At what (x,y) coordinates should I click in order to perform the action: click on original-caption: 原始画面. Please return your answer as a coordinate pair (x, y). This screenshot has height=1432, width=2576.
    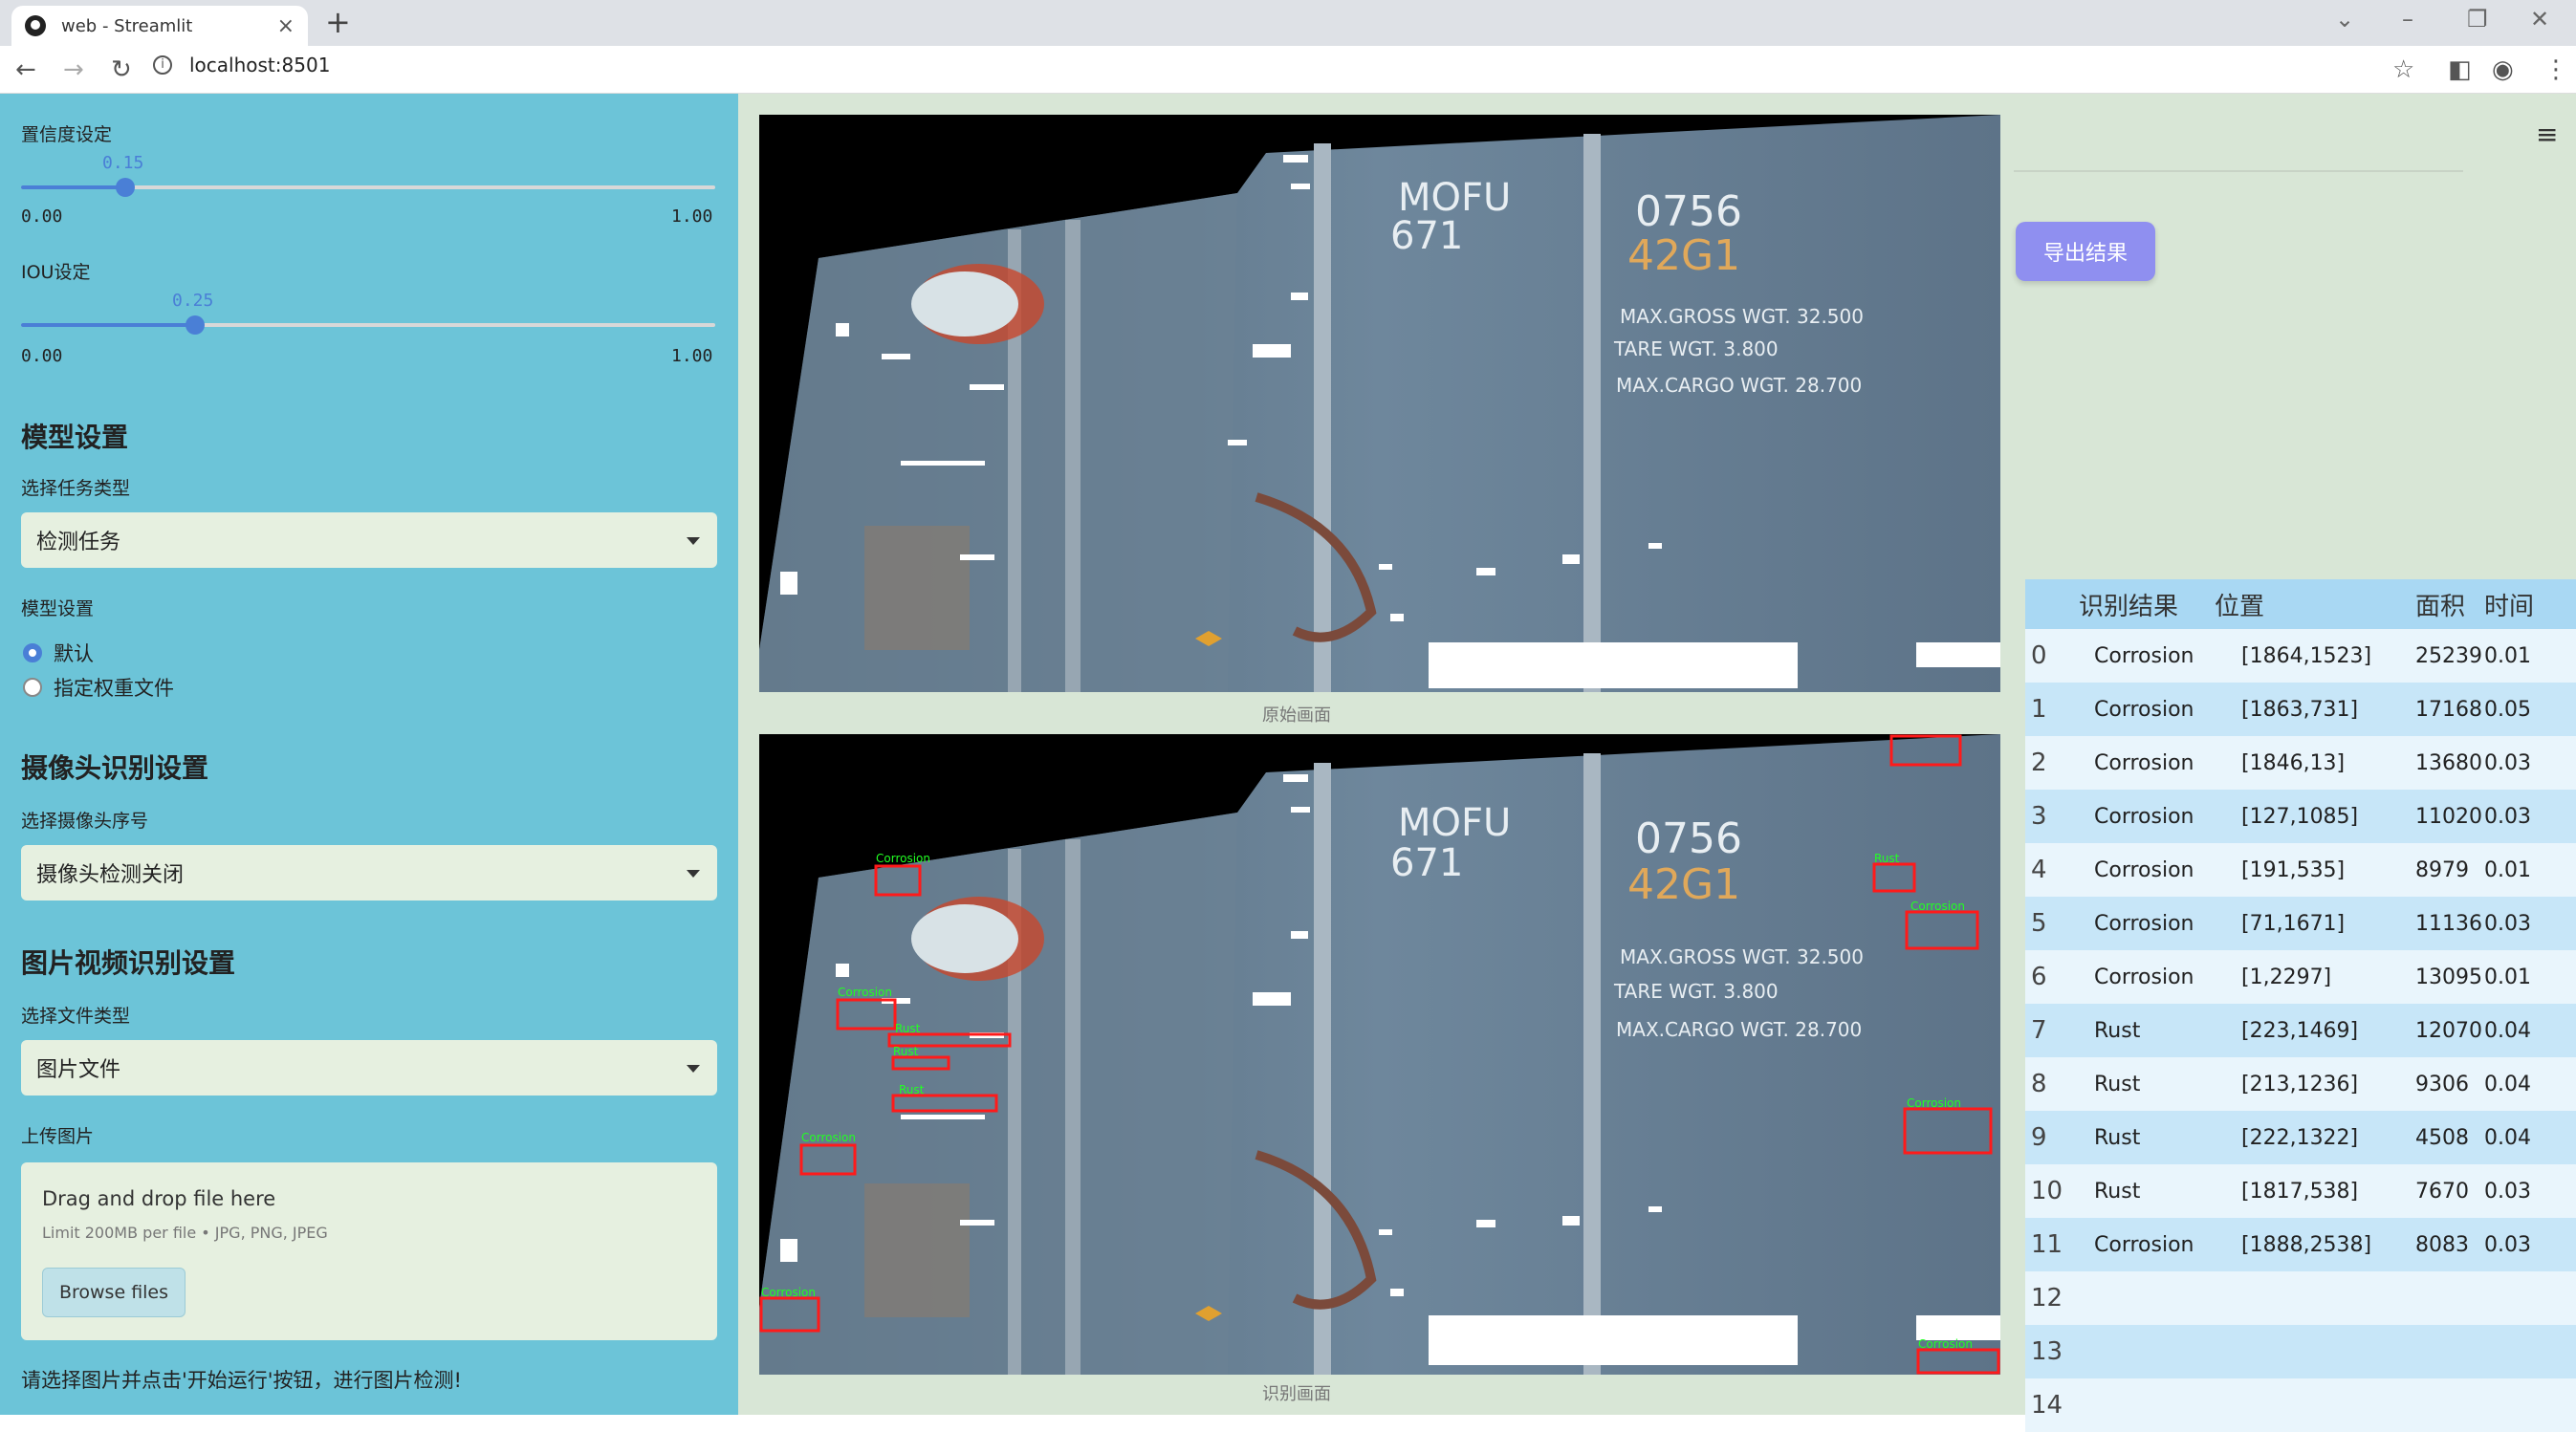
    Looking at the image, I should click on (1296, 715).